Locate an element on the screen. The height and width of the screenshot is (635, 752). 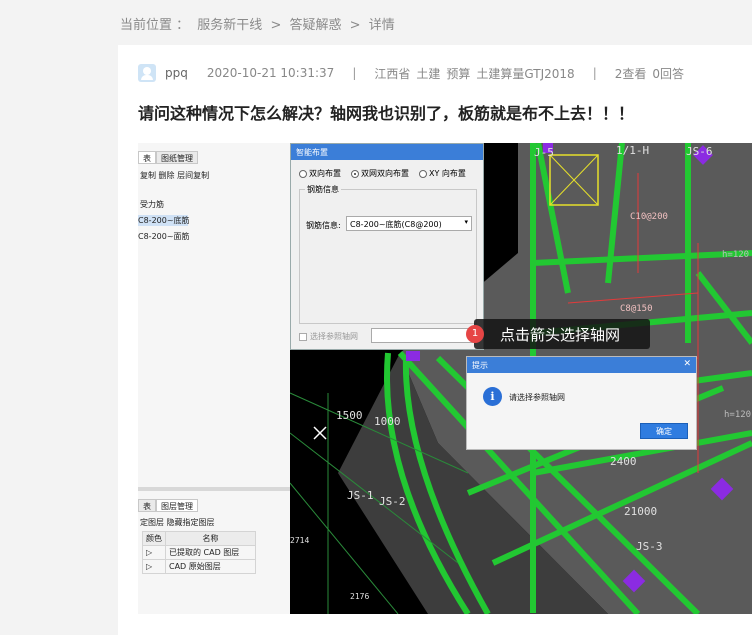
rebar-label: 钢筋信息: is located at coordinates (323, 225).